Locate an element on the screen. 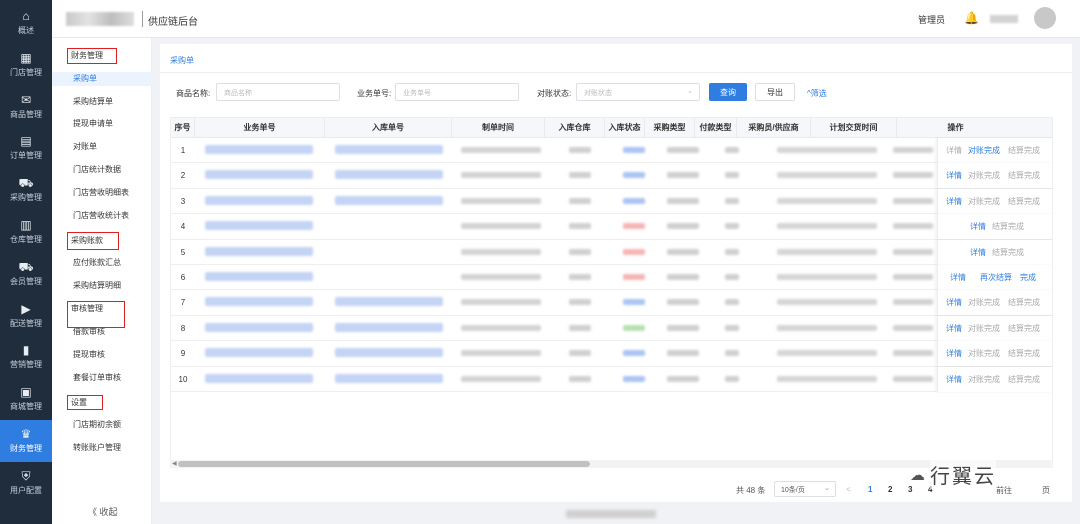  menu-item: 应付账款汇总 is located at coordinates (102, 263).